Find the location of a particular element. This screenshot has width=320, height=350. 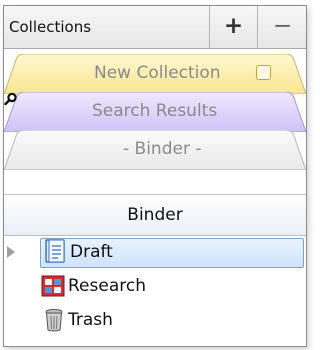

collections-header: Collections + − is located at coordinates (155, 27).